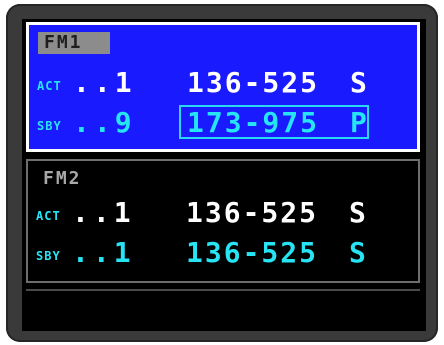 The image size is (444, 345). What do you see at coordinates (358, 122) in the screenshot?
I see `fm1-standby-mode: P` at bounding box center [358, 122].